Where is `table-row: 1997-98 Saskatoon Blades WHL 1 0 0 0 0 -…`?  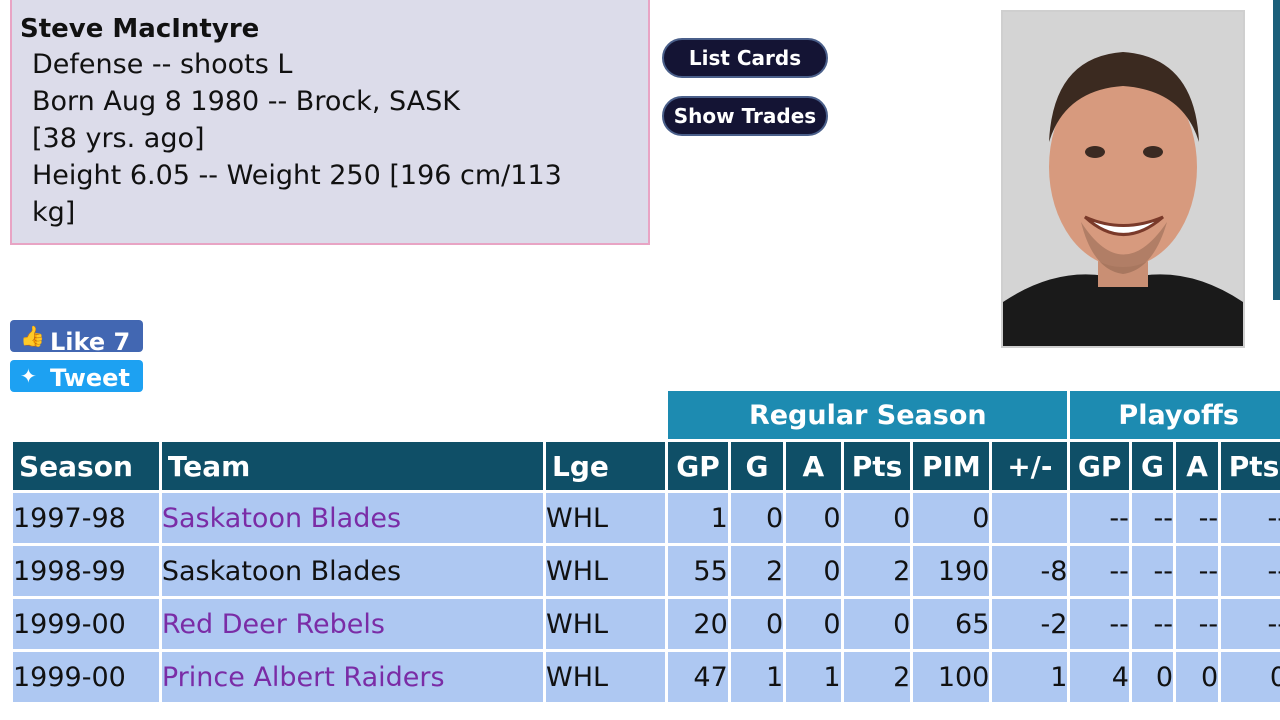
table-row: 1997-98 Saskatoon Blades WHL 1 0 0 0 0 -… is located at coordinates (646, 518).